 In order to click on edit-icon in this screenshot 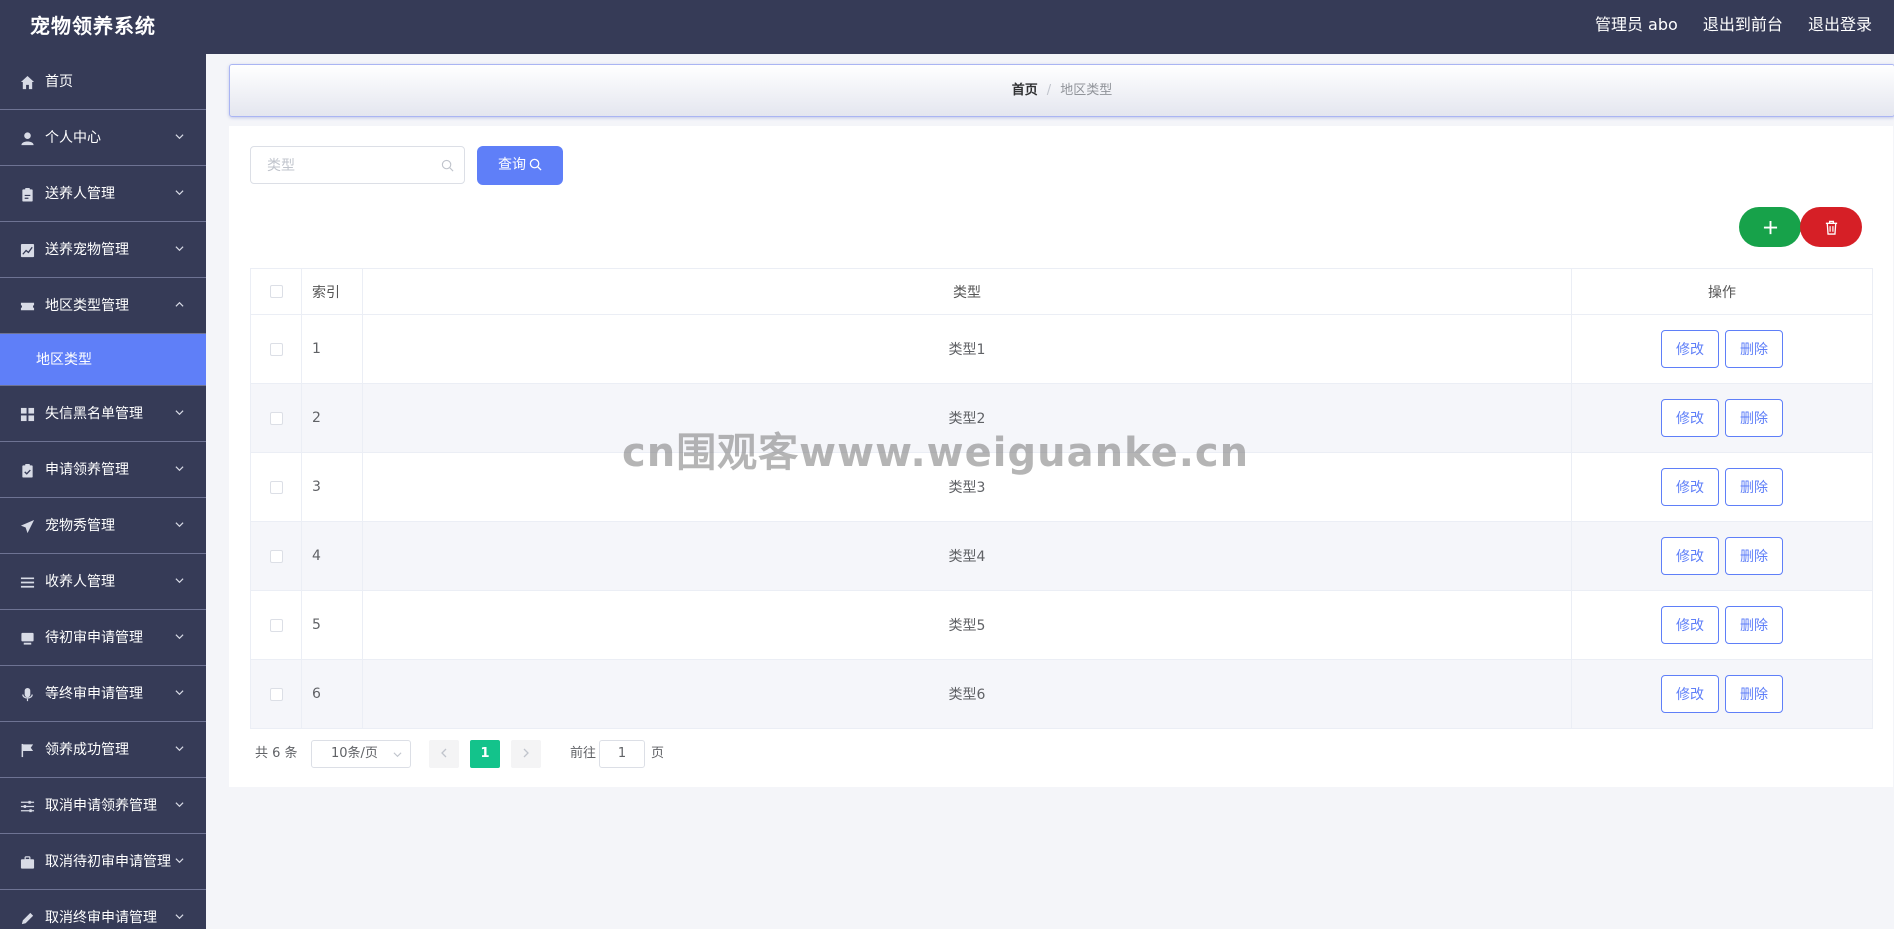, I will do `click(27, 918)`.